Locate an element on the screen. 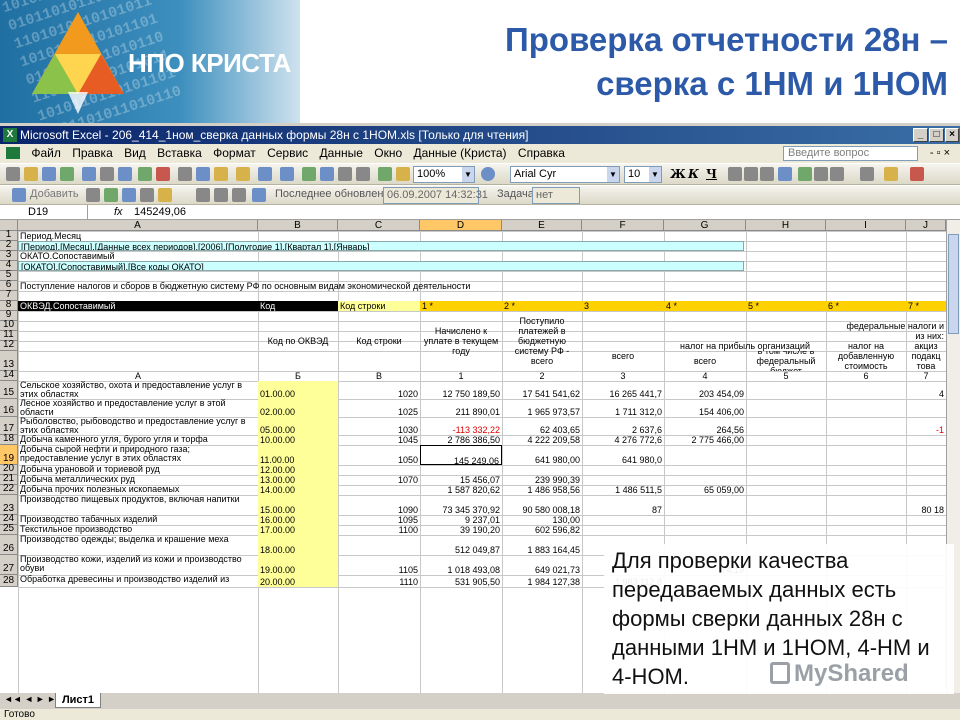 This screenshot has height=720, width=960. data-row-okved: 20.00.00 is located at coordinates (298, 581).